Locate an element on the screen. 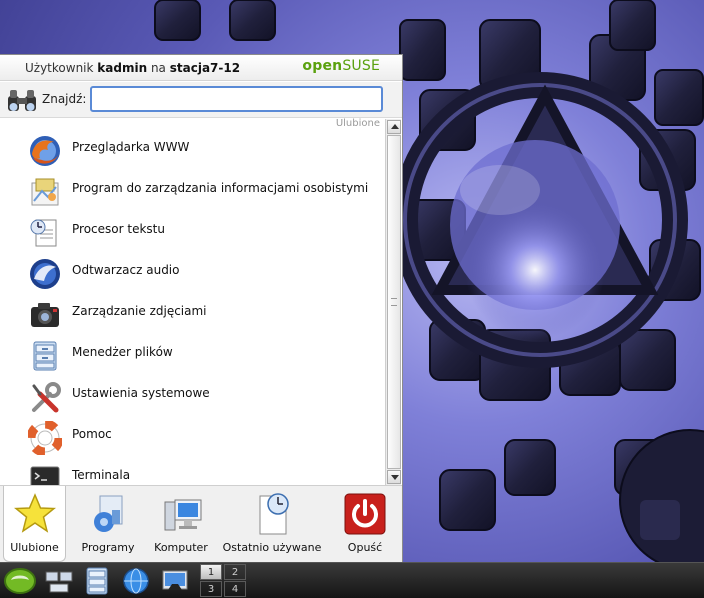 The width and height of the screenshot is (704, 598). search-input is located at coordinates (236, 99).